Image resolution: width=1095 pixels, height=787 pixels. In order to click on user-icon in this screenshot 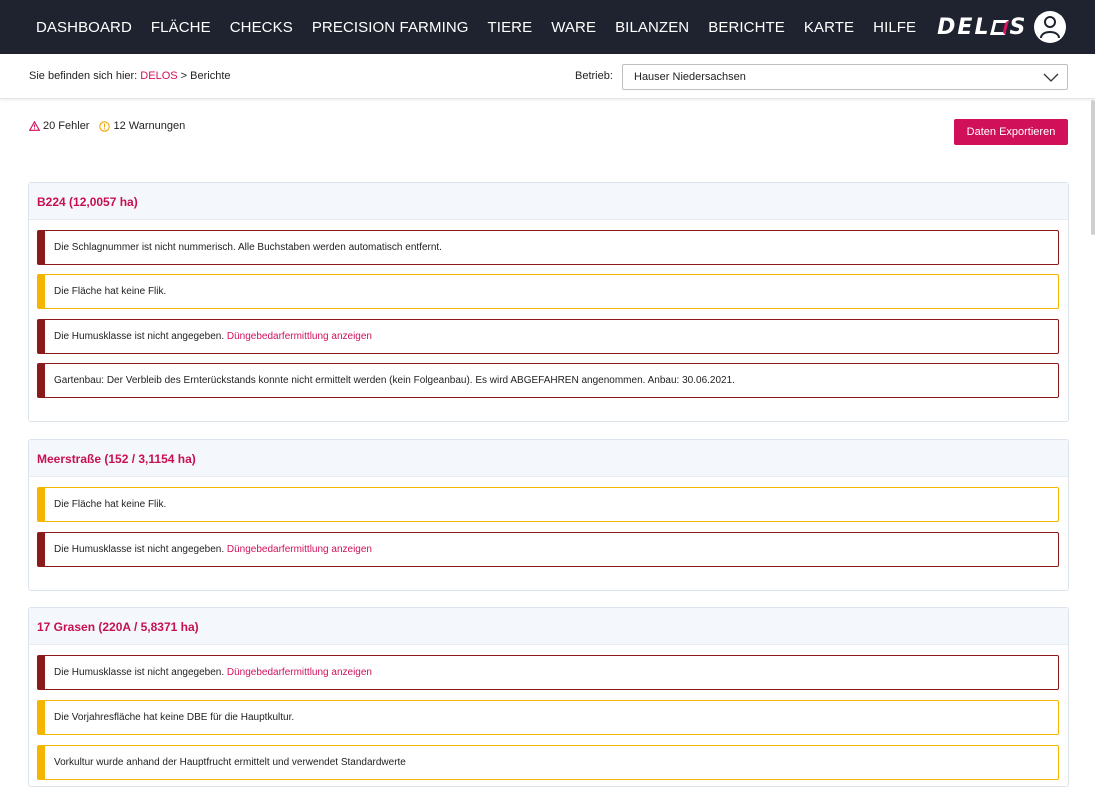, I will do `click(1050, 27)`.